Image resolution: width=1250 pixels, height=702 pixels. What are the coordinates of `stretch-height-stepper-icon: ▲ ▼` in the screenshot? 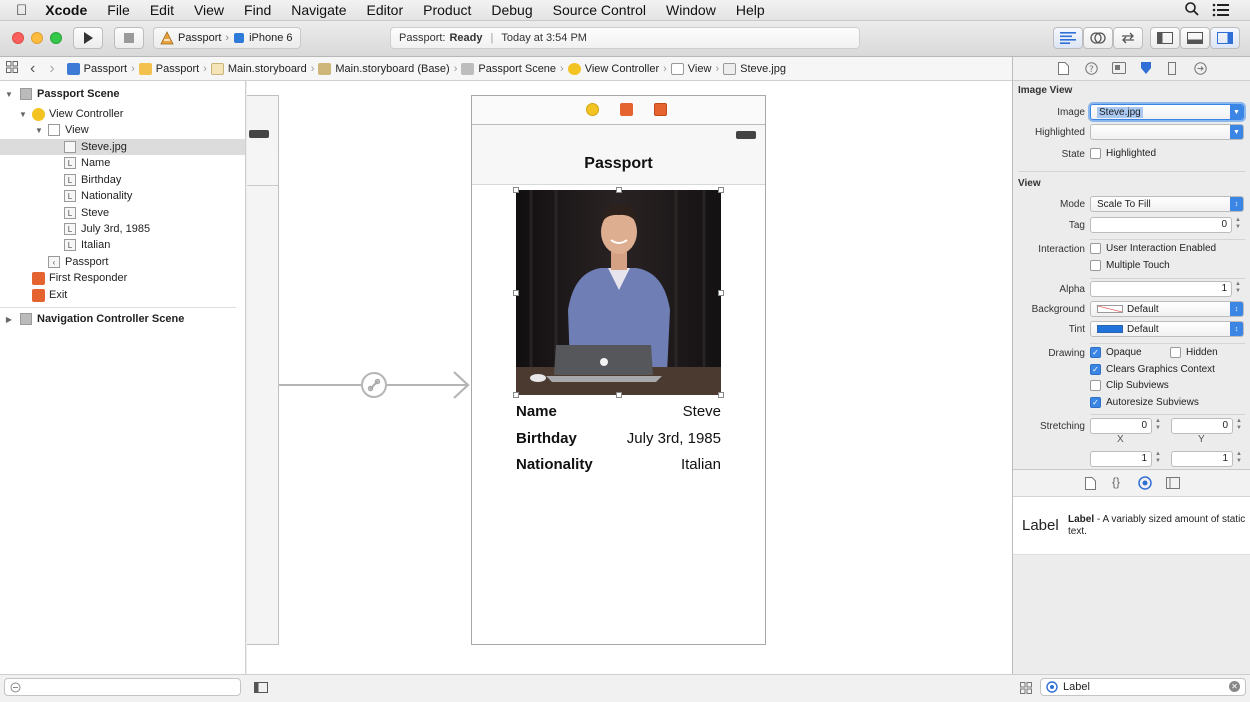 It's located at (1239, 459).